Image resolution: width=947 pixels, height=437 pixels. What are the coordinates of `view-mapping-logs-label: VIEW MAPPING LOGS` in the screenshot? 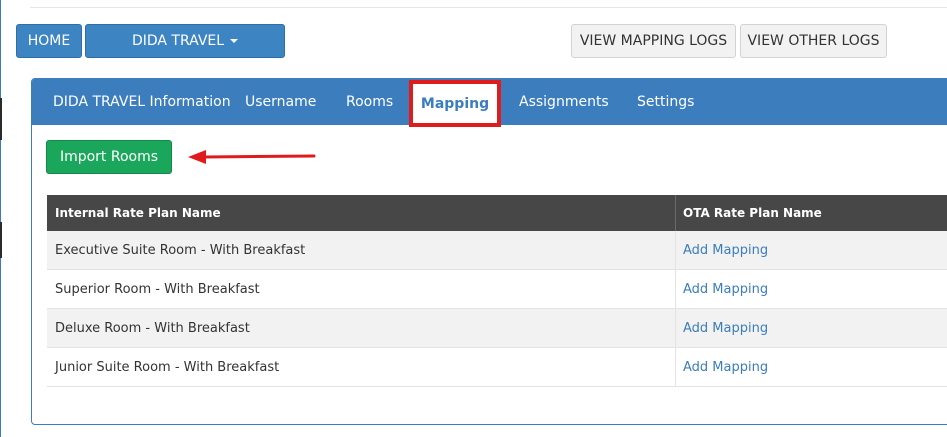 It's located at (653, 41).